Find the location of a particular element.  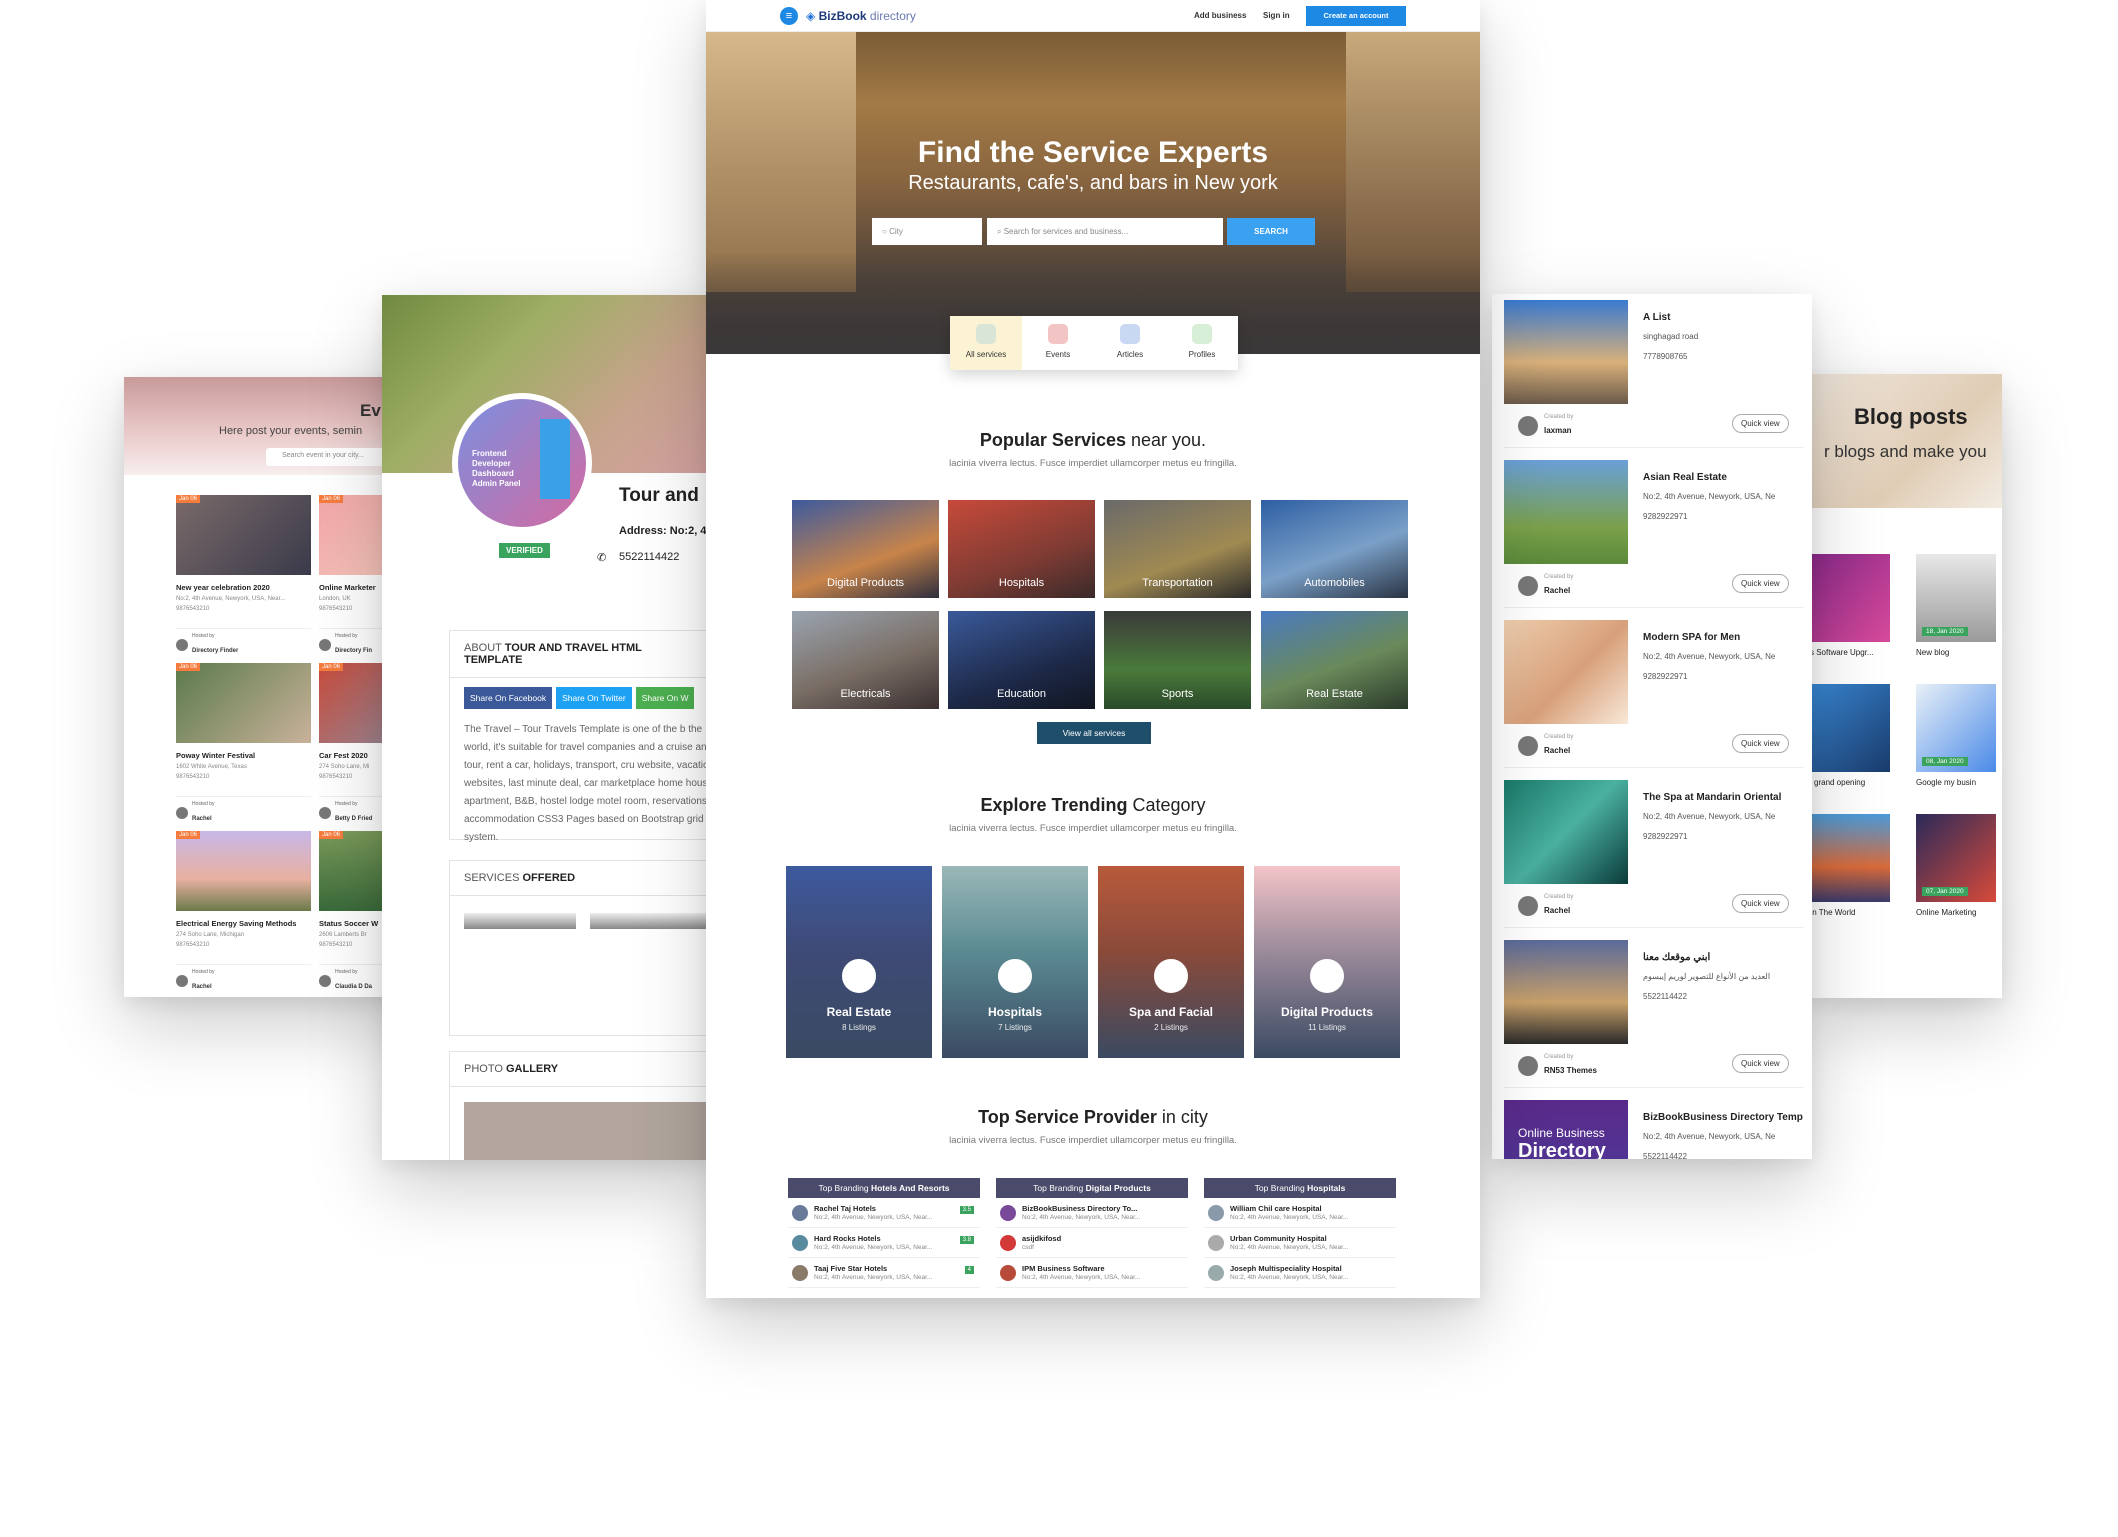

logo: ◈ BizBook directory is located at coordinates (861, 16).